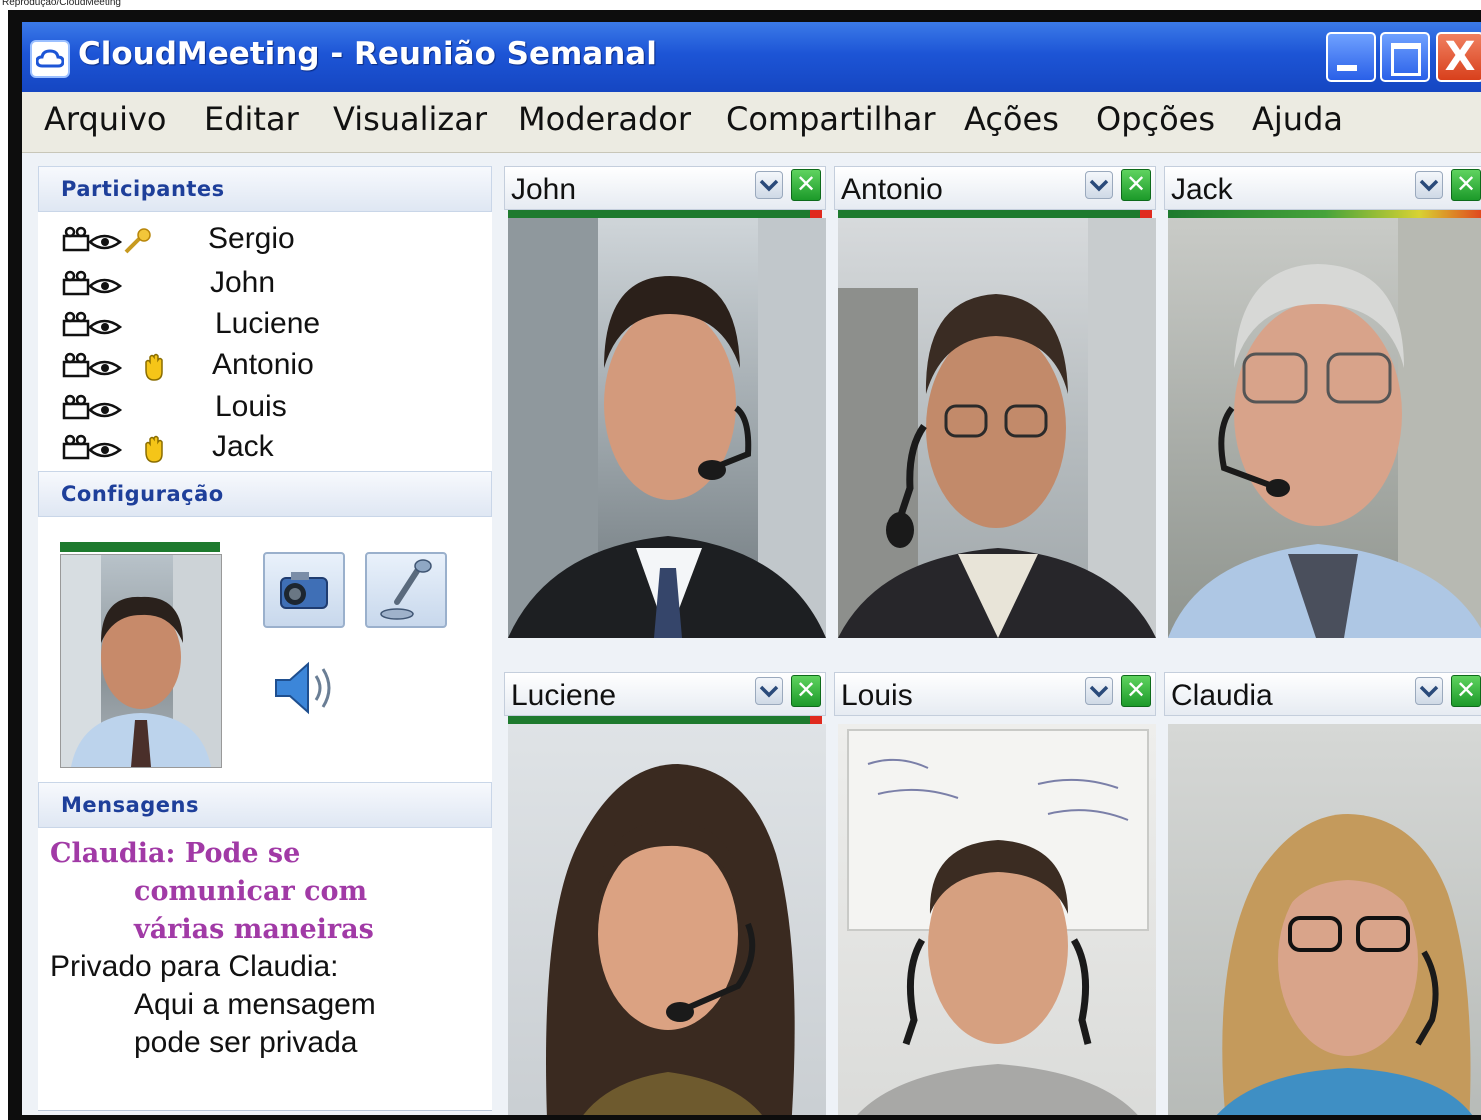 The height and width of the screenshot is (1120, 1481). I want to click on messages-header: Mensagens, so click(265, 805).